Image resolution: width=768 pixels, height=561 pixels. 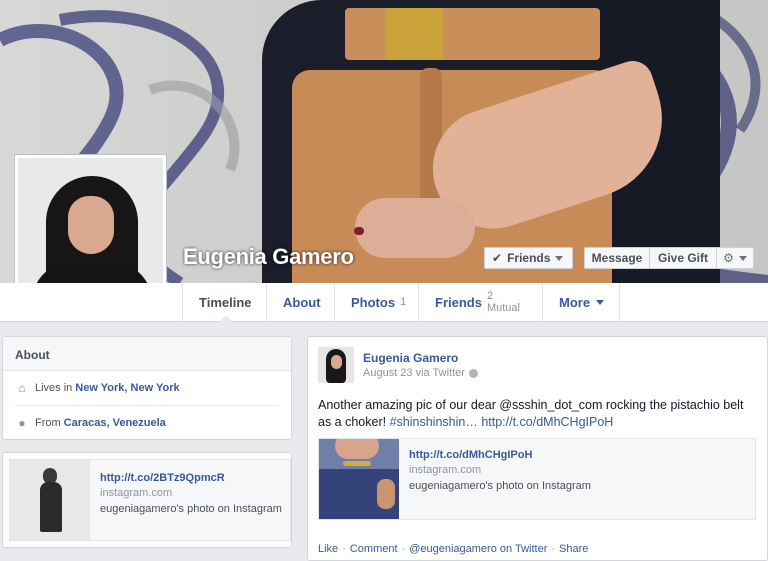 I want to click on cover-buckle, so click(x=414, y=34).